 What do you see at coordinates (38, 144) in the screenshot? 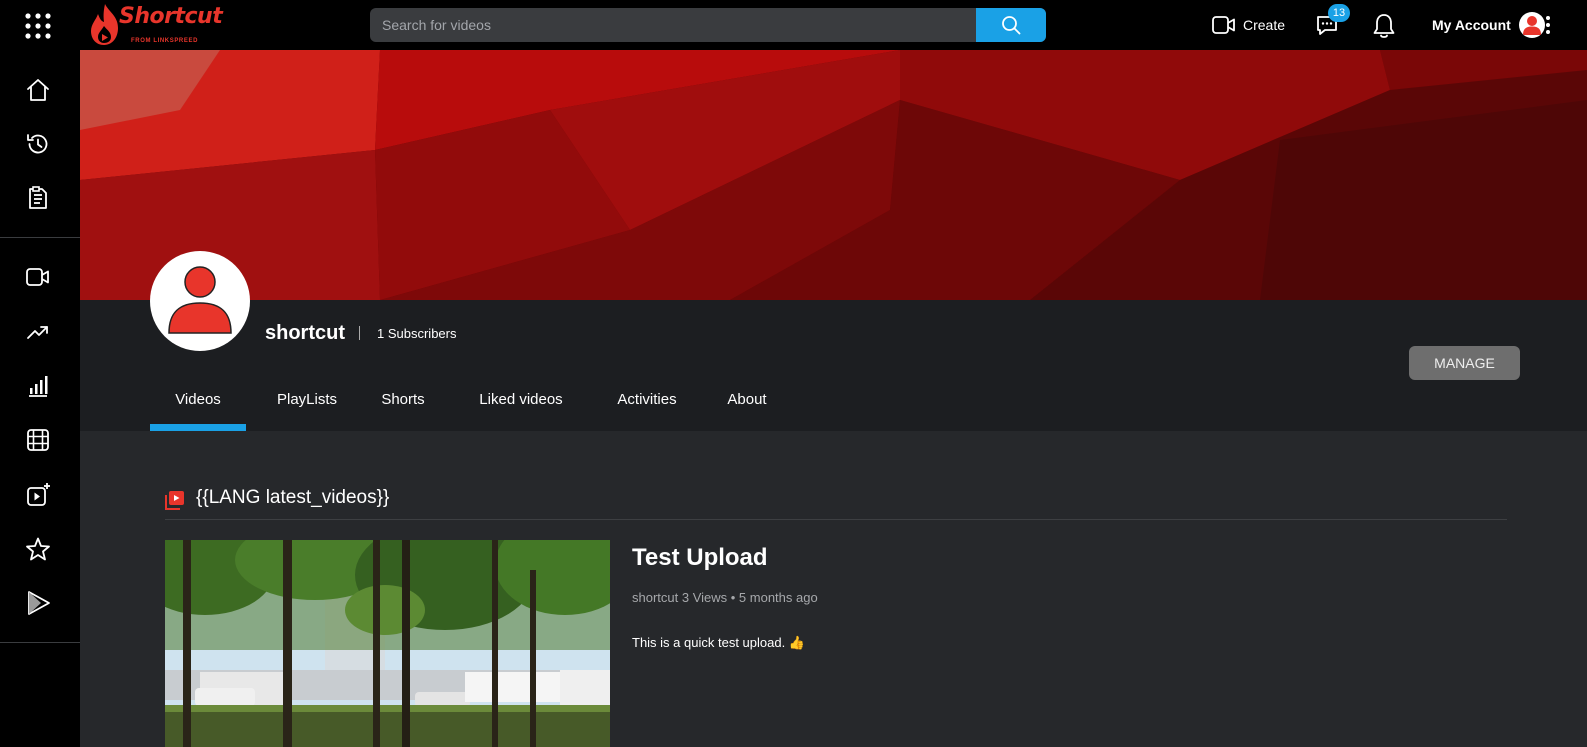
I see `history-icon` at bounding box center [38, 144].